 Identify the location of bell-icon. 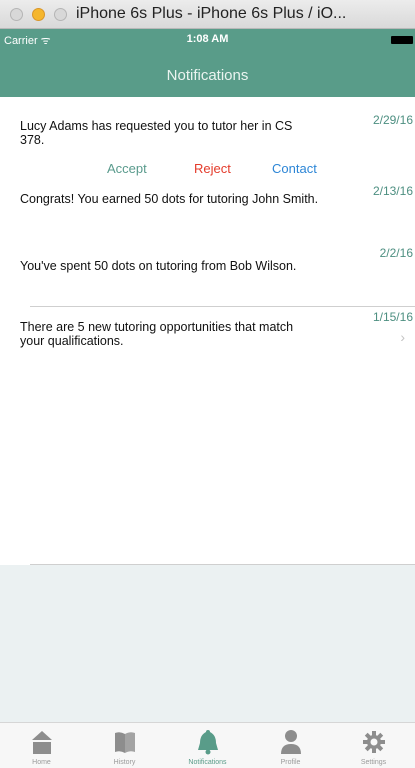
(208, 742).